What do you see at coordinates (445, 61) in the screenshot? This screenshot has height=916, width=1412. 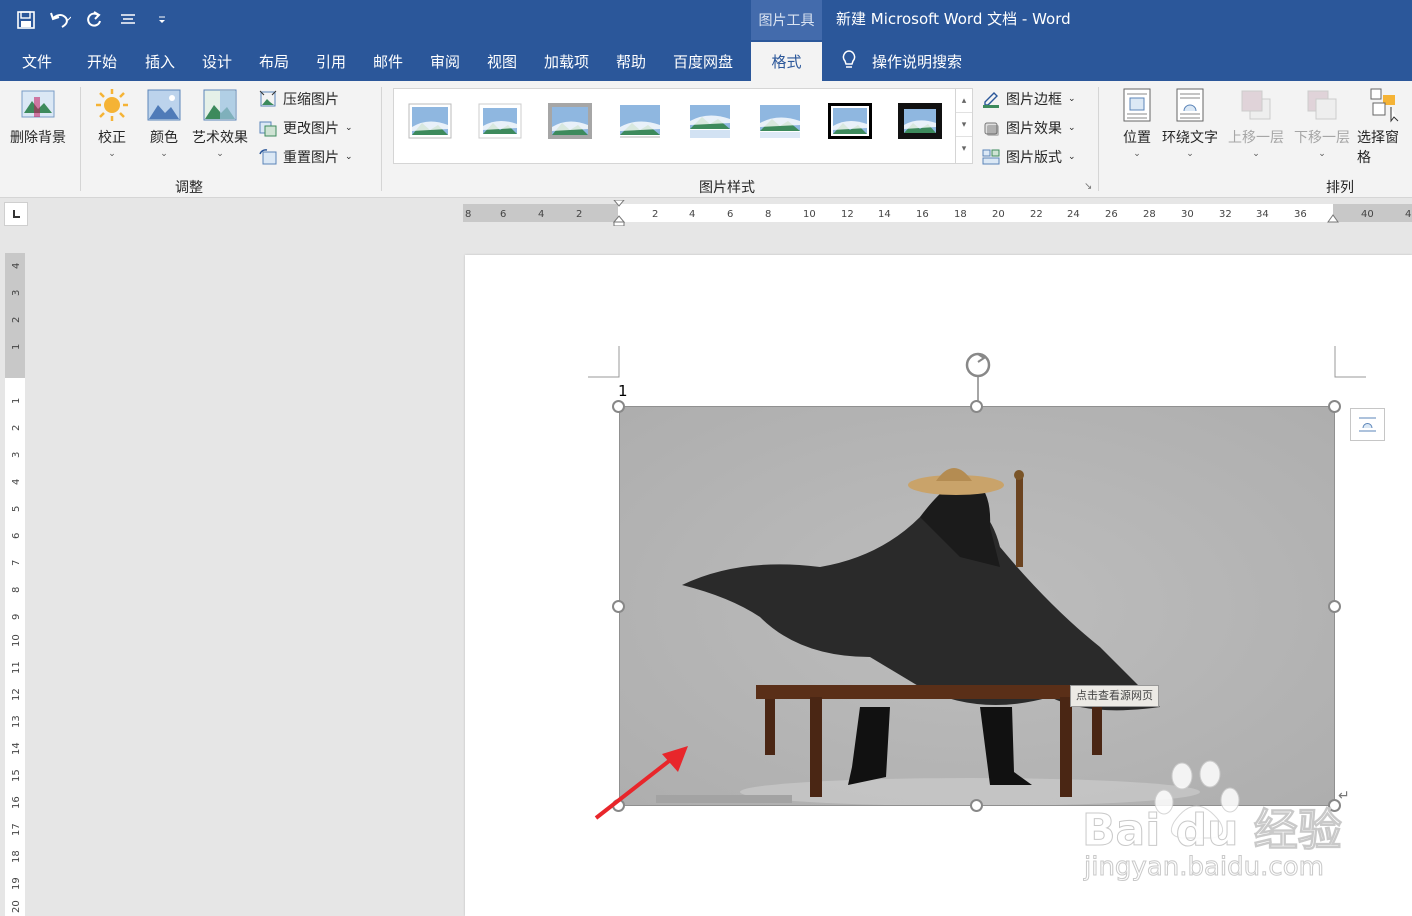 I see `tab-review: 审阅` at bounding box center [445, 61].